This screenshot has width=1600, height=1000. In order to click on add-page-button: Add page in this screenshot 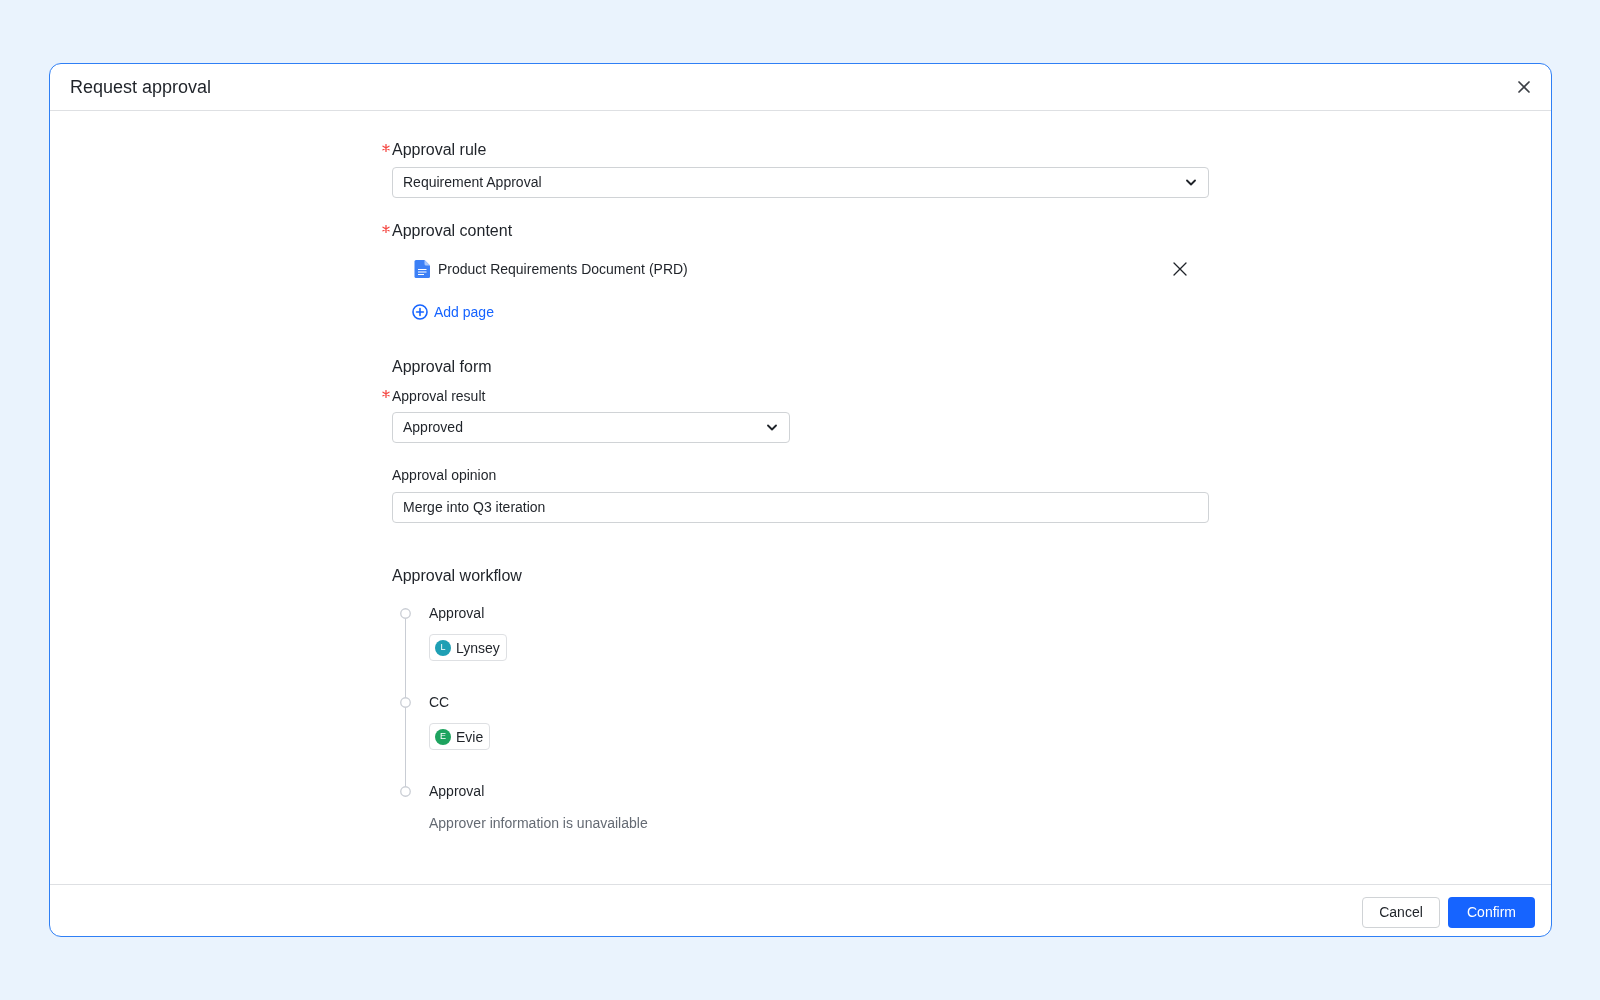, I will do `click(453, 312)`.